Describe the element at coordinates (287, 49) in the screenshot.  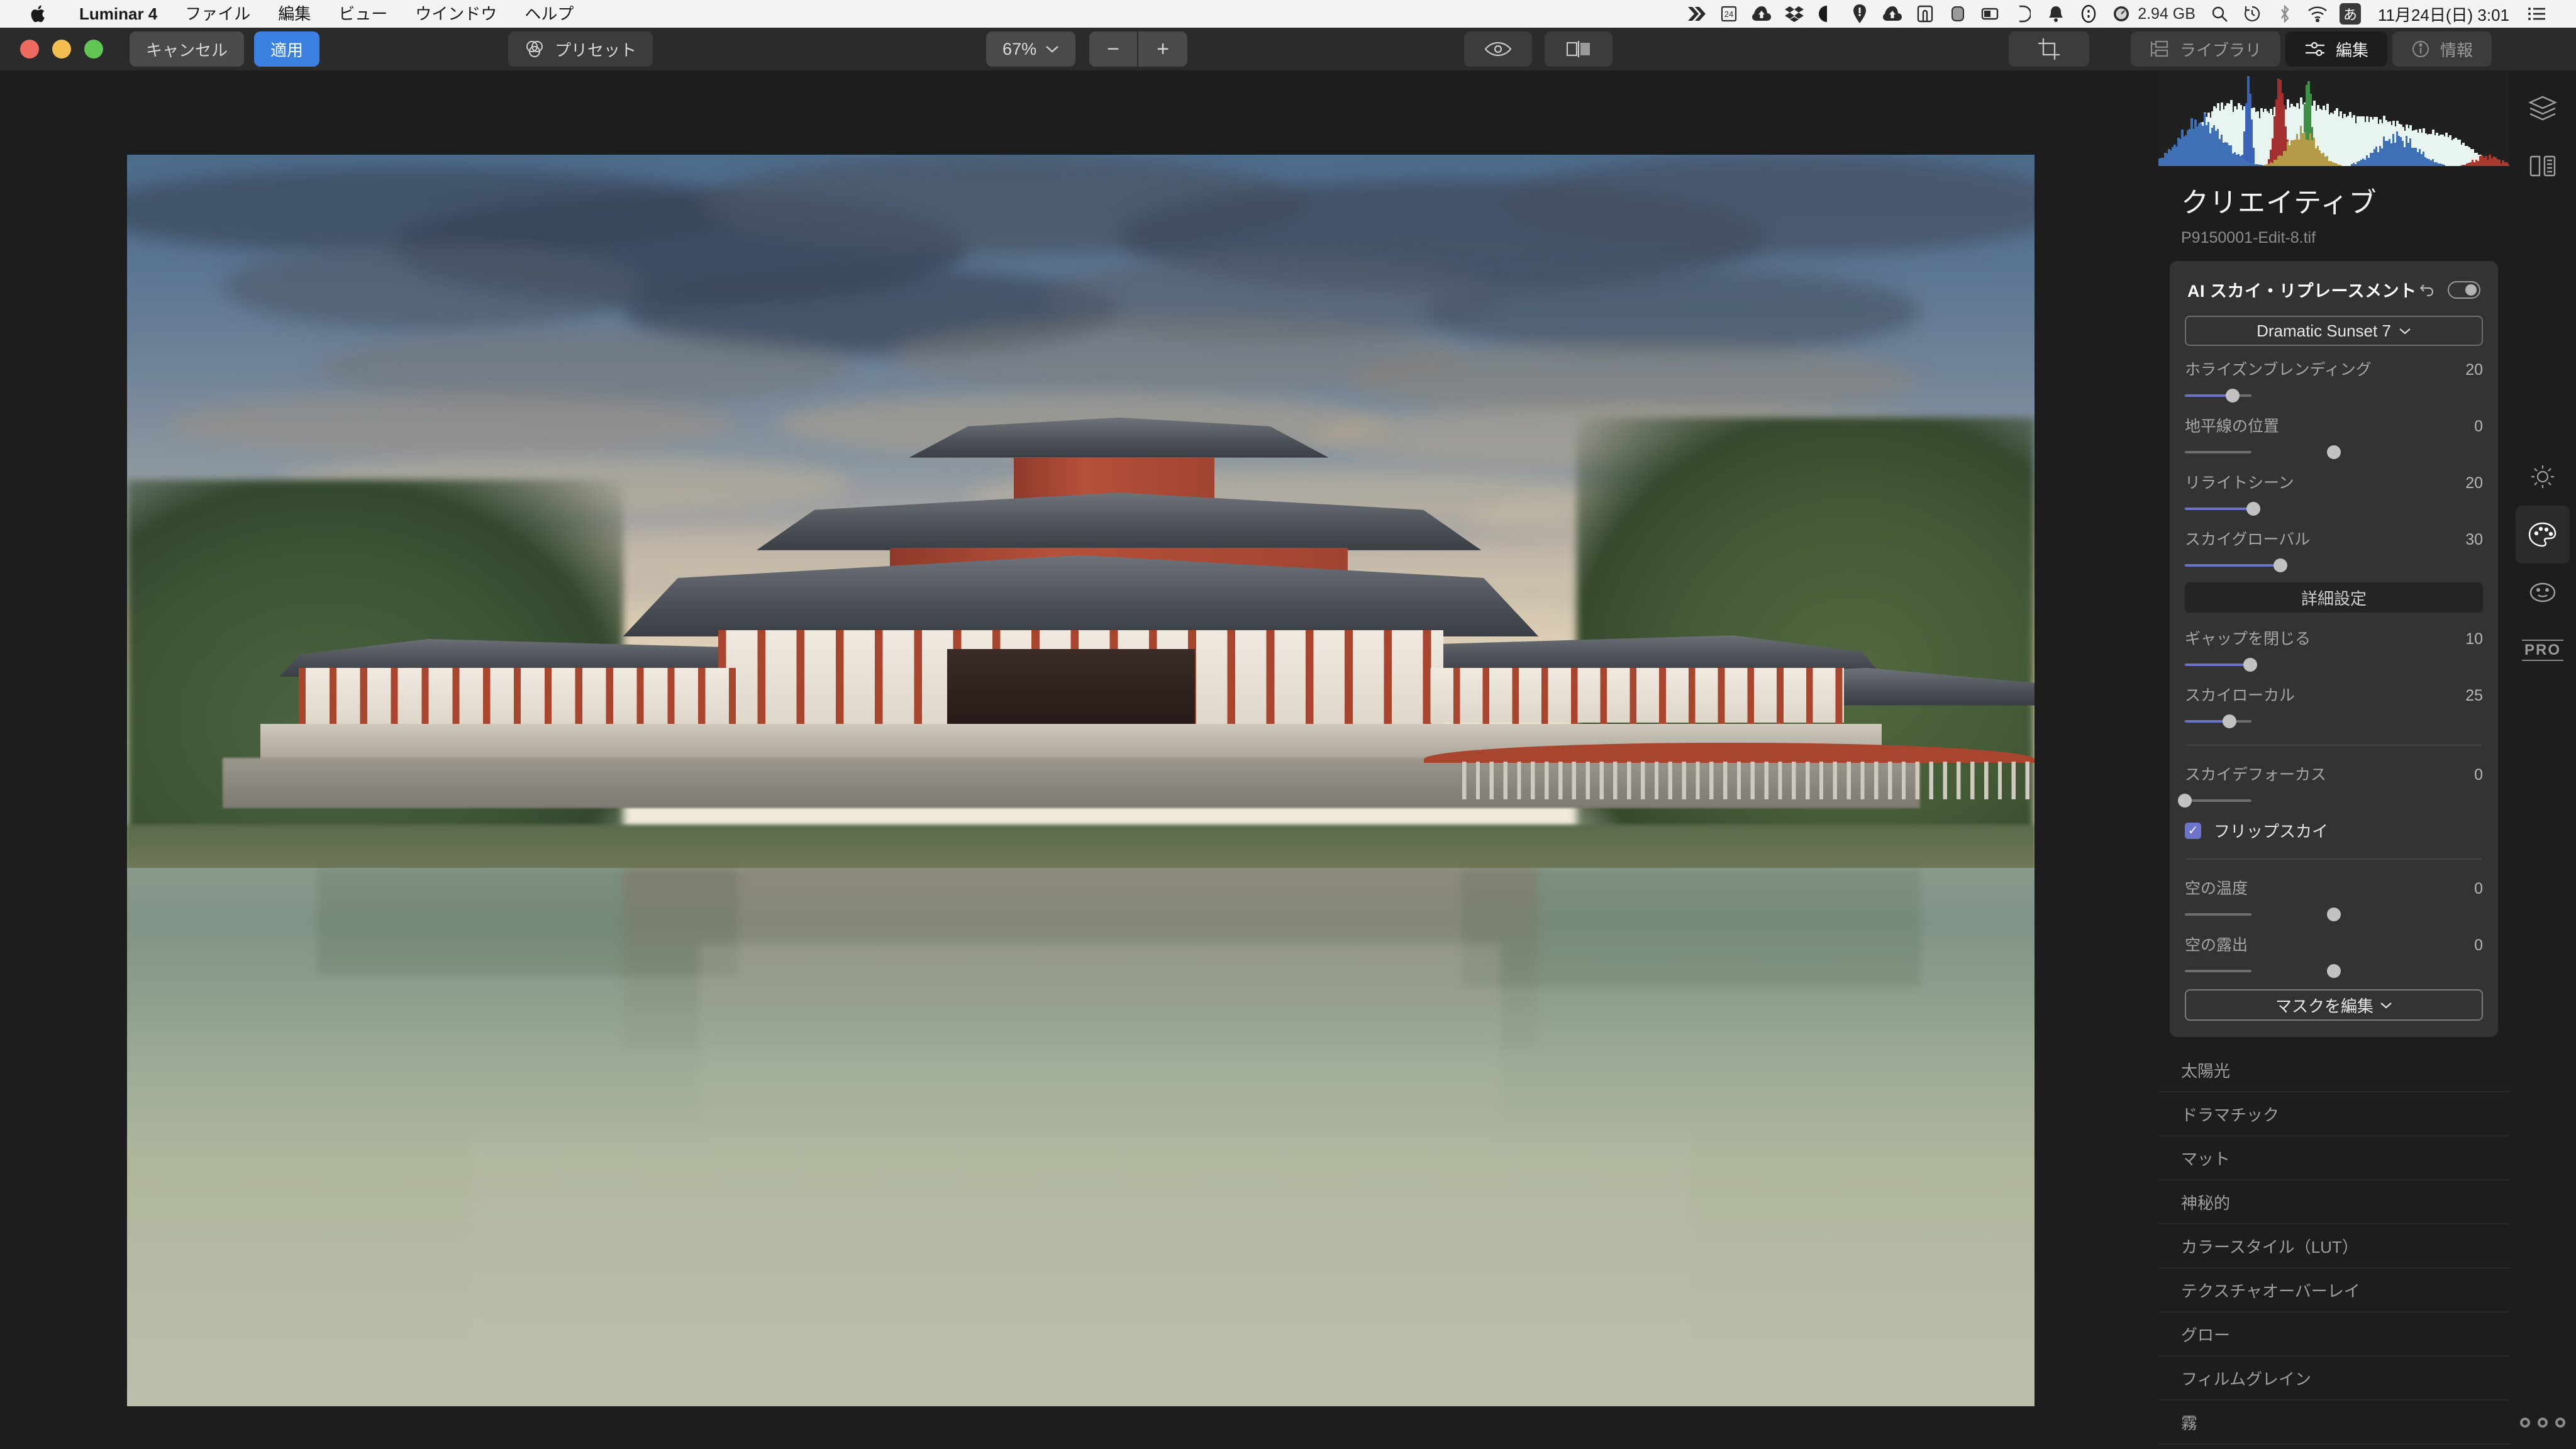
I see `apply-button: 適用` at that location.